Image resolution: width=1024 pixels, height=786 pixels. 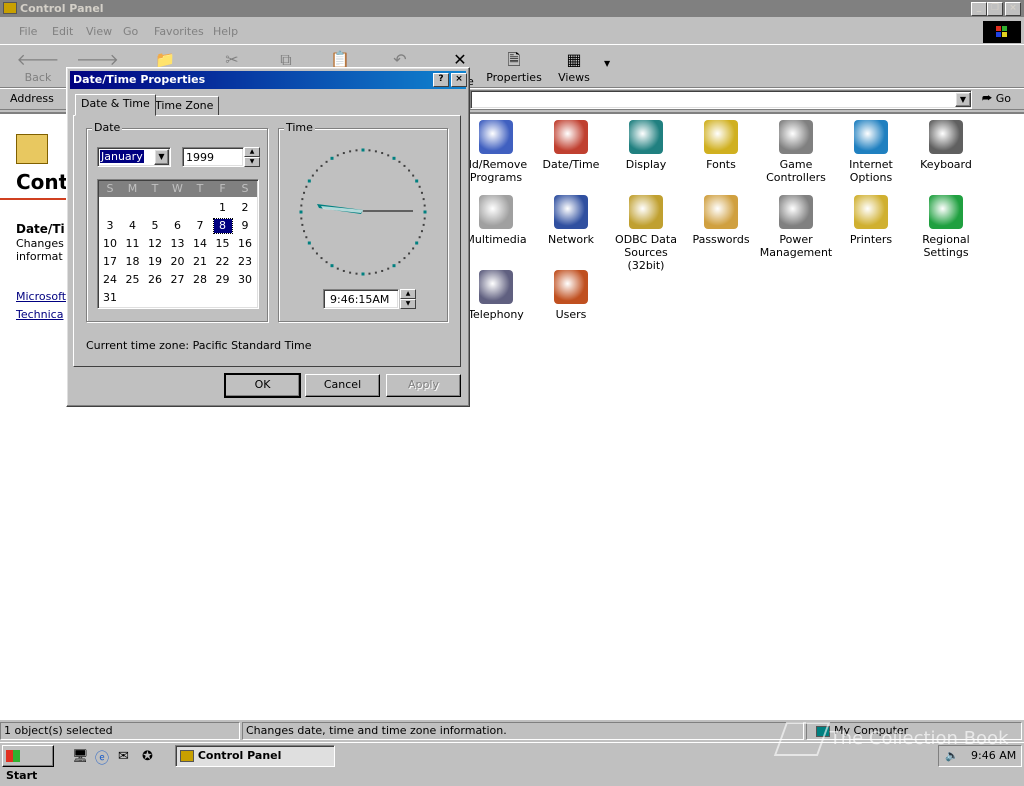 What do you see at coordinates (155, 280) in the screenshot?
I see `calendar-day: 26` at bounding box center [155, 280].